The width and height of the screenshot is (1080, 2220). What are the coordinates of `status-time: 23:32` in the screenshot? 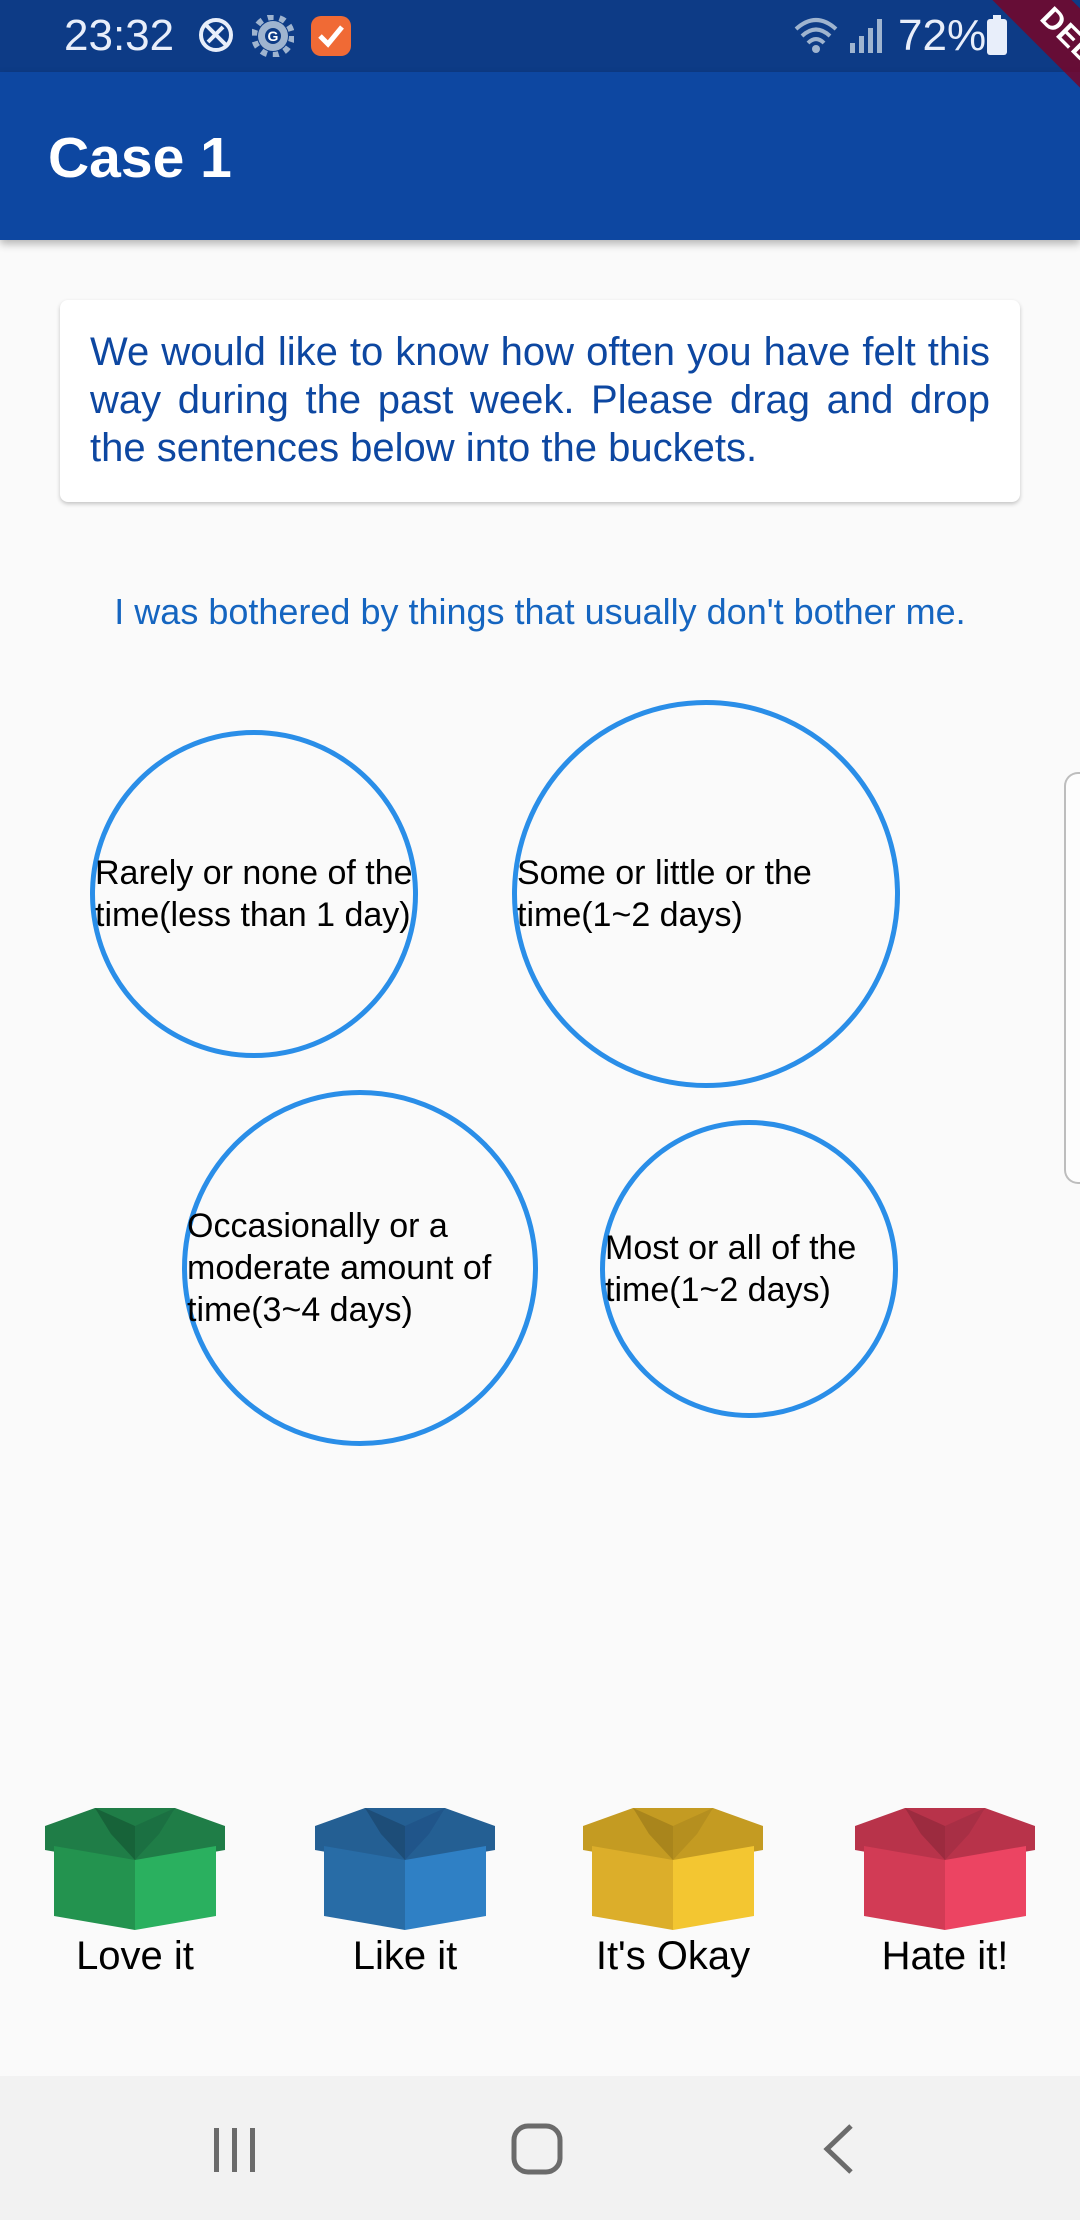 It's located at (119, 35).